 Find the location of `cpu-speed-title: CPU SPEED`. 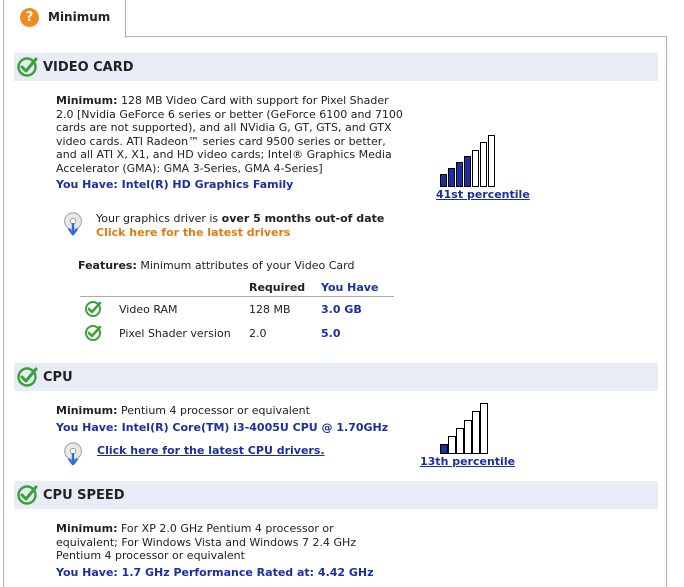

cpu-speed-title: CPU SPEED is located at coordinates (84, 495).